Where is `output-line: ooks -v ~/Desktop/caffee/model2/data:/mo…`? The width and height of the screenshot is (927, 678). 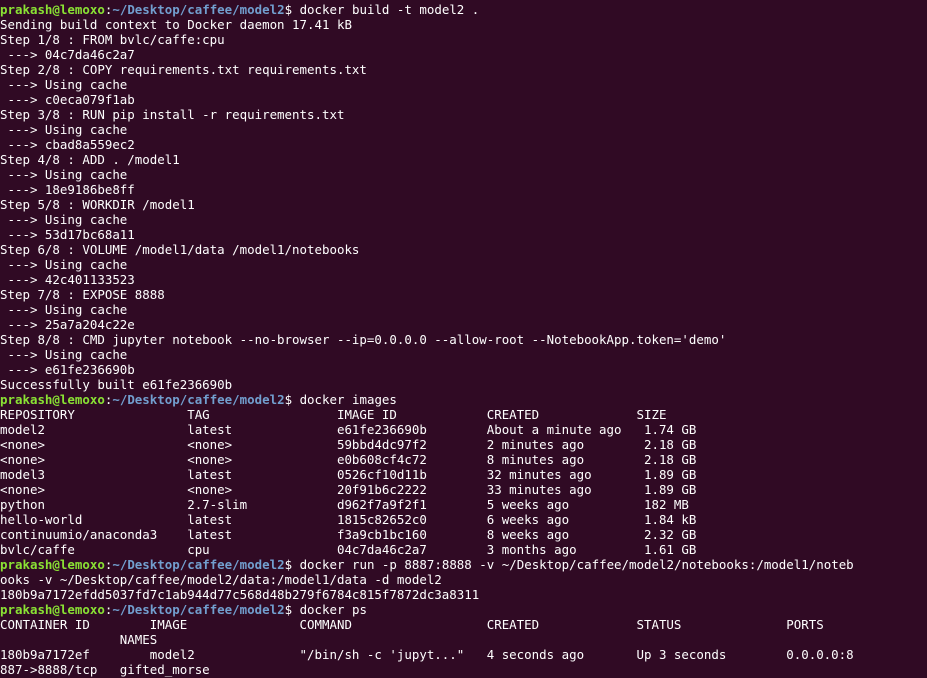
output-line: ooks -v ~/Desktop/caffee/model2/data:/mo… is located at coordinates (221, 579).